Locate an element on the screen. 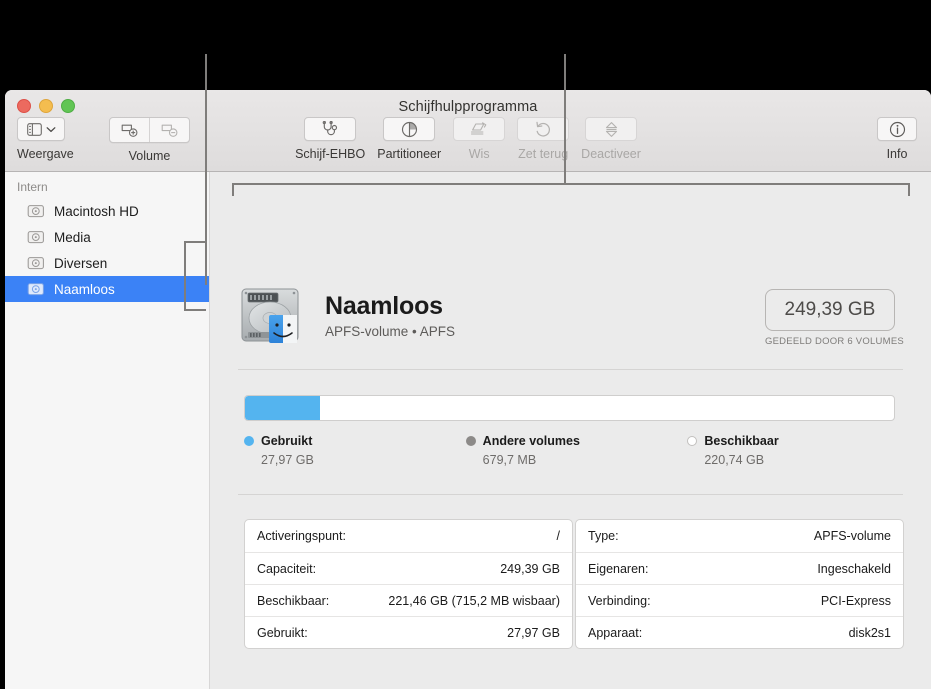 The width and height of the screenshot is (931, 689). table-row: Gebruikt: 27,97 GB is located at coordinates (408, 632).